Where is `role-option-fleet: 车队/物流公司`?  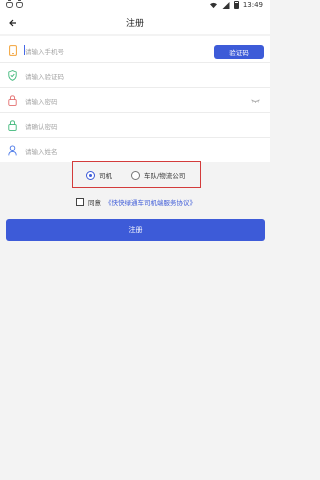 role-option-fleet: 车队/物流公司 is located at coordinates (158, 175).